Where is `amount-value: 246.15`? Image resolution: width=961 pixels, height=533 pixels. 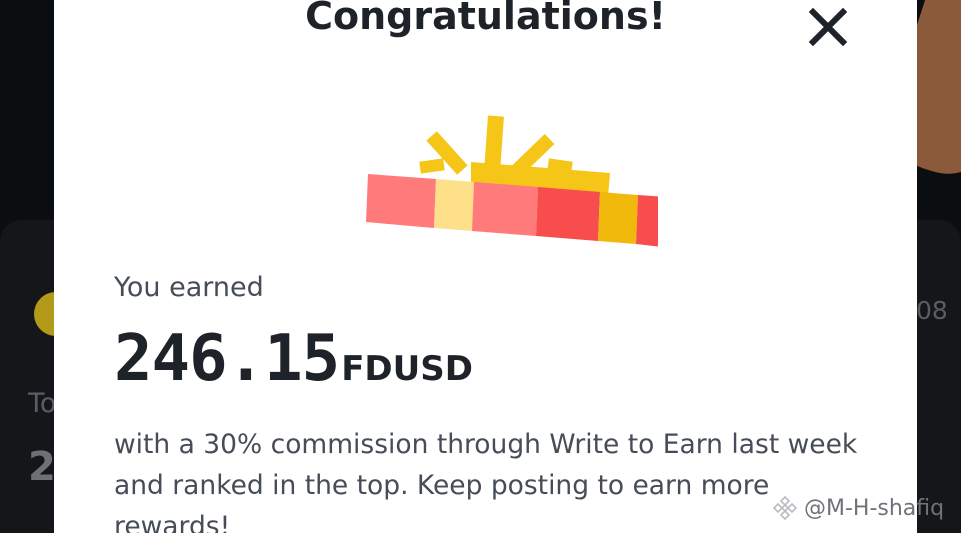
amount-value: 246.15 is located at coordinates (227, 359).